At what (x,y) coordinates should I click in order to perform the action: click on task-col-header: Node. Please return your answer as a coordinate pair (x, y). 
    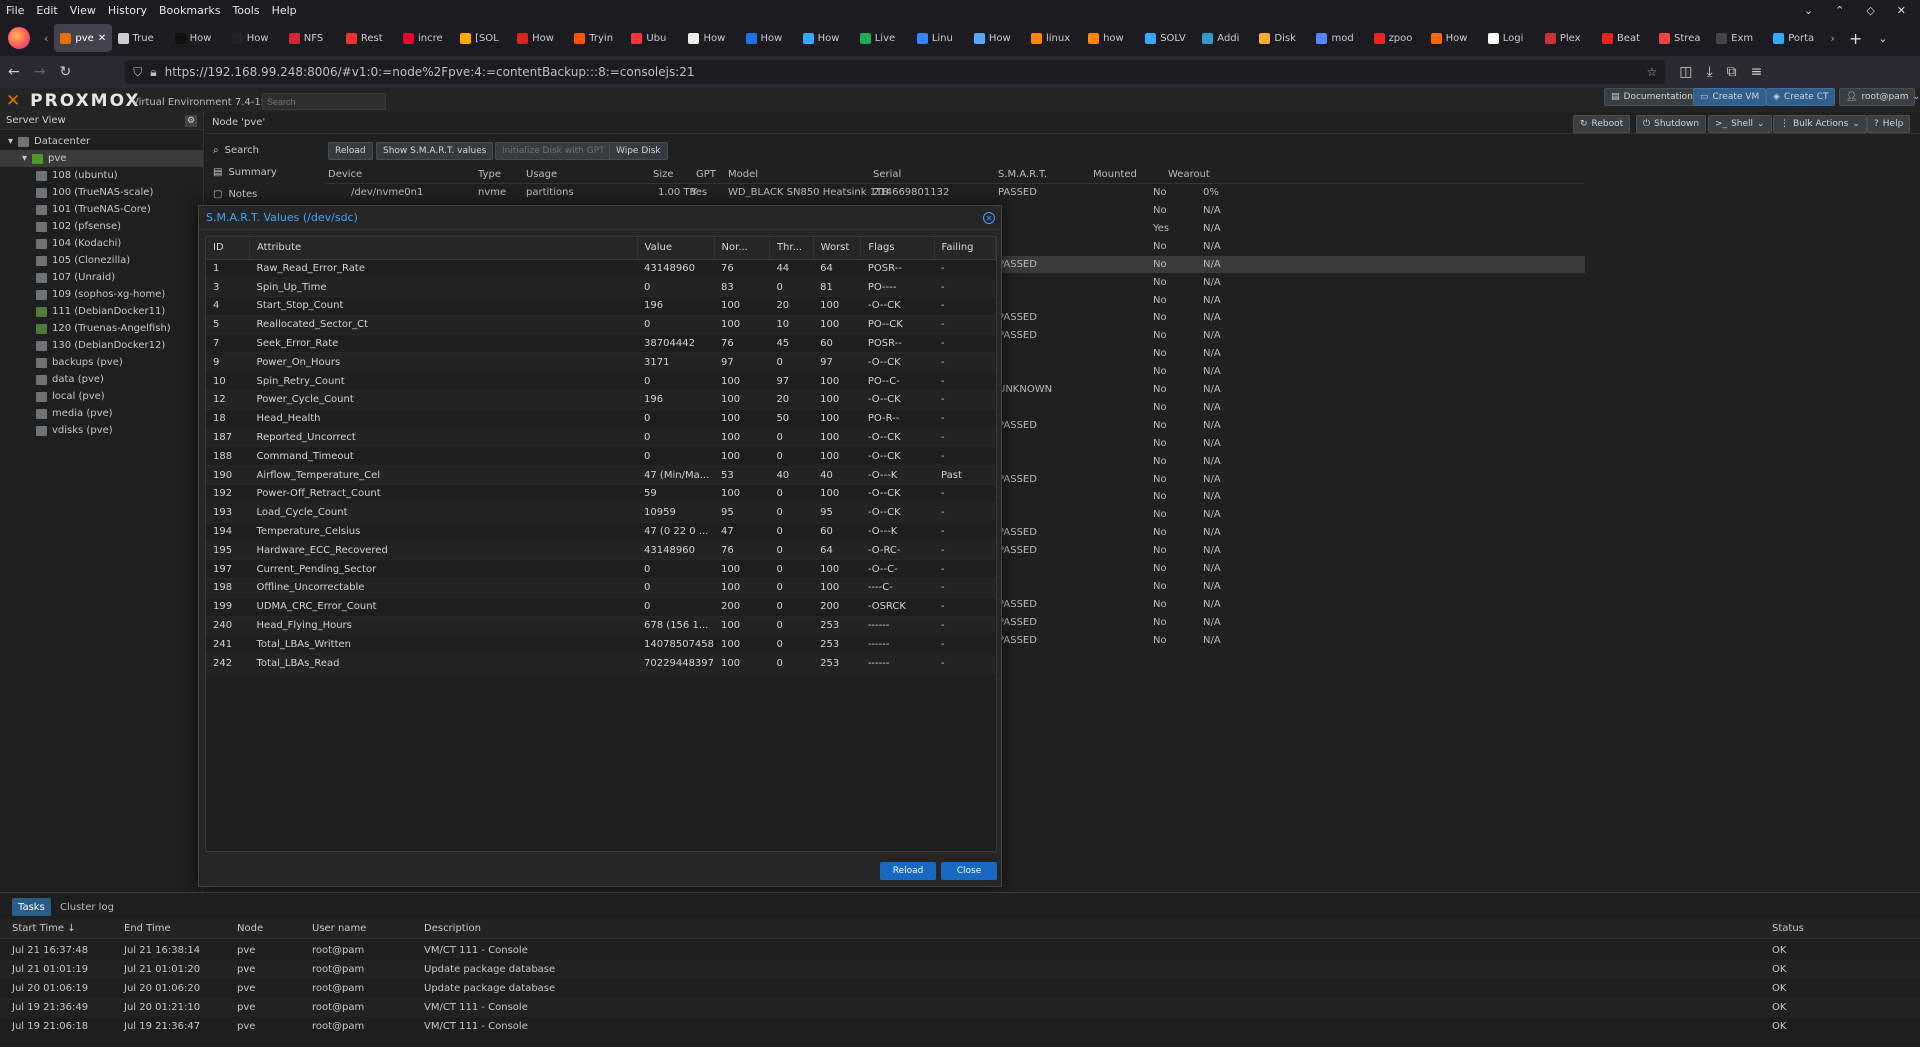
    Looking at the image, I should click on (250, 928).